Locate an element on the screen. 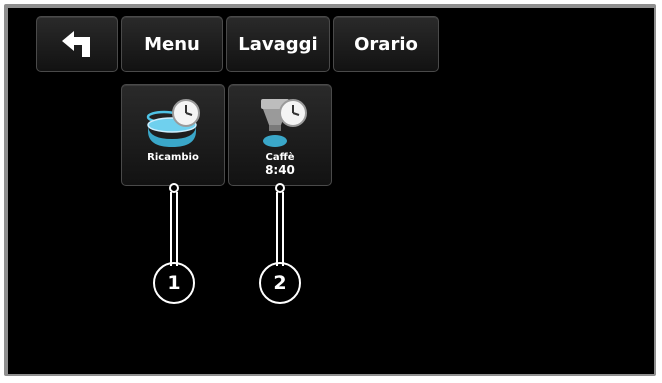 The image size is (662, 383). ricambio-label: Ricambio is located at coordinates (173, 157).